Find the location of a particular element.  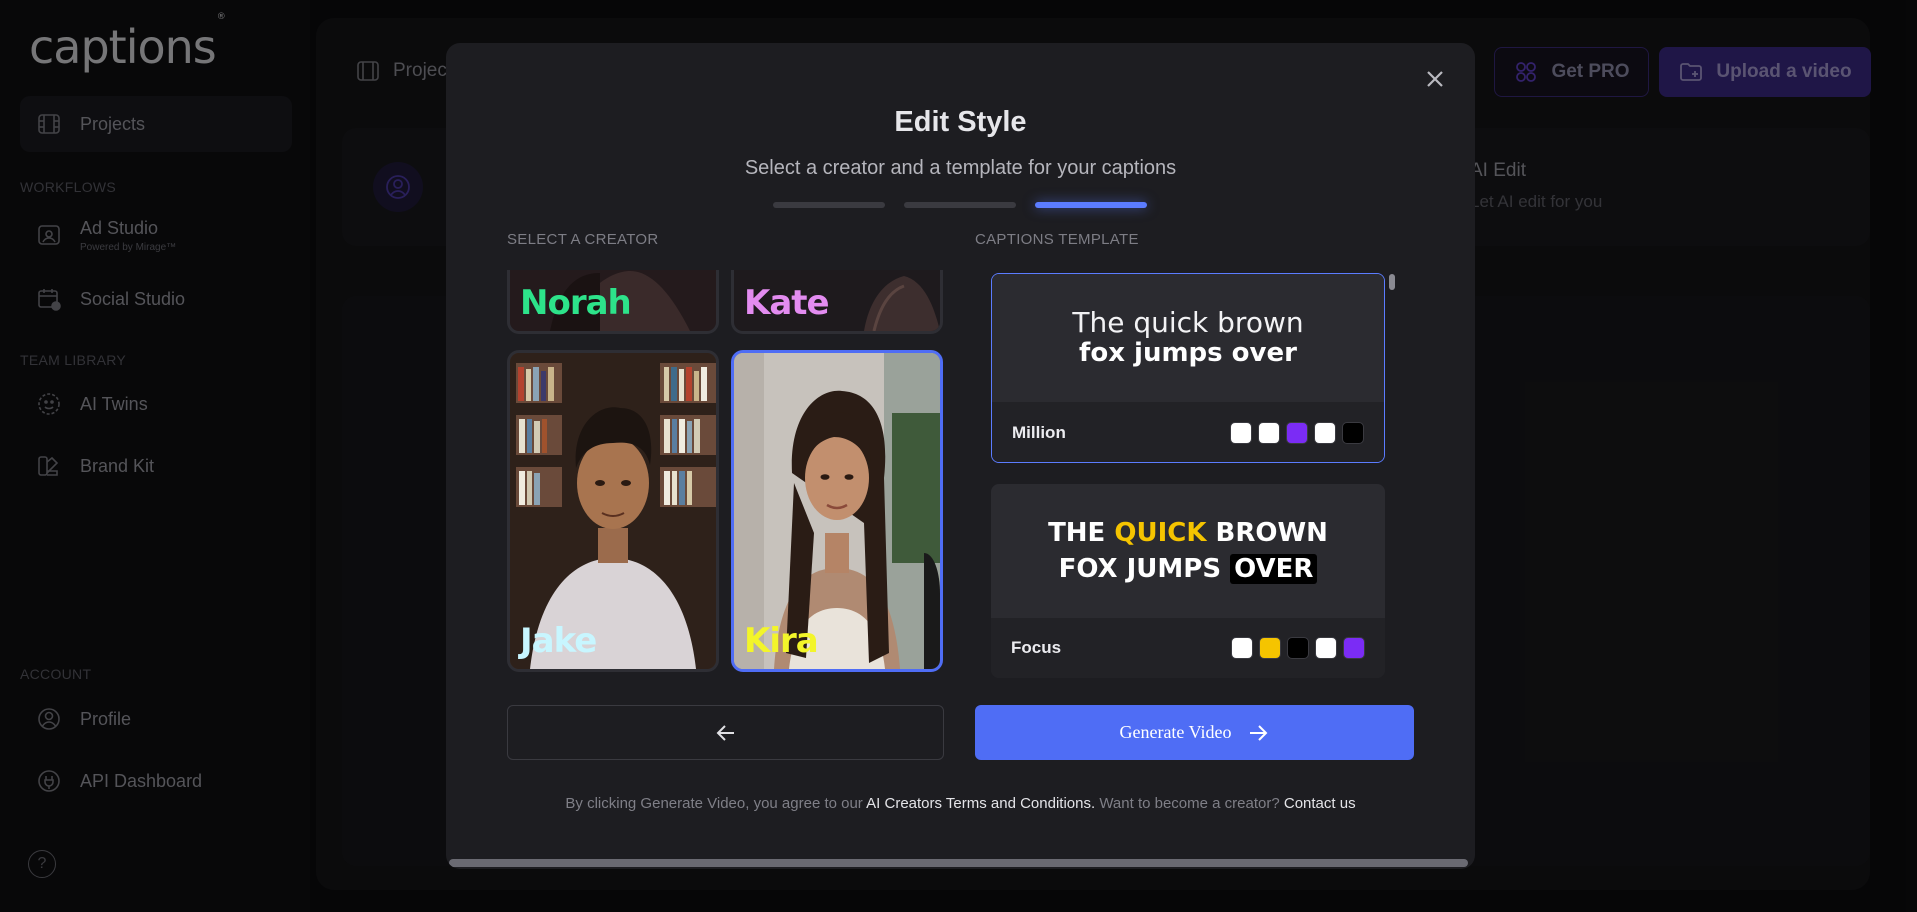

arrow-left-icon is located at coordinates (725, 732).